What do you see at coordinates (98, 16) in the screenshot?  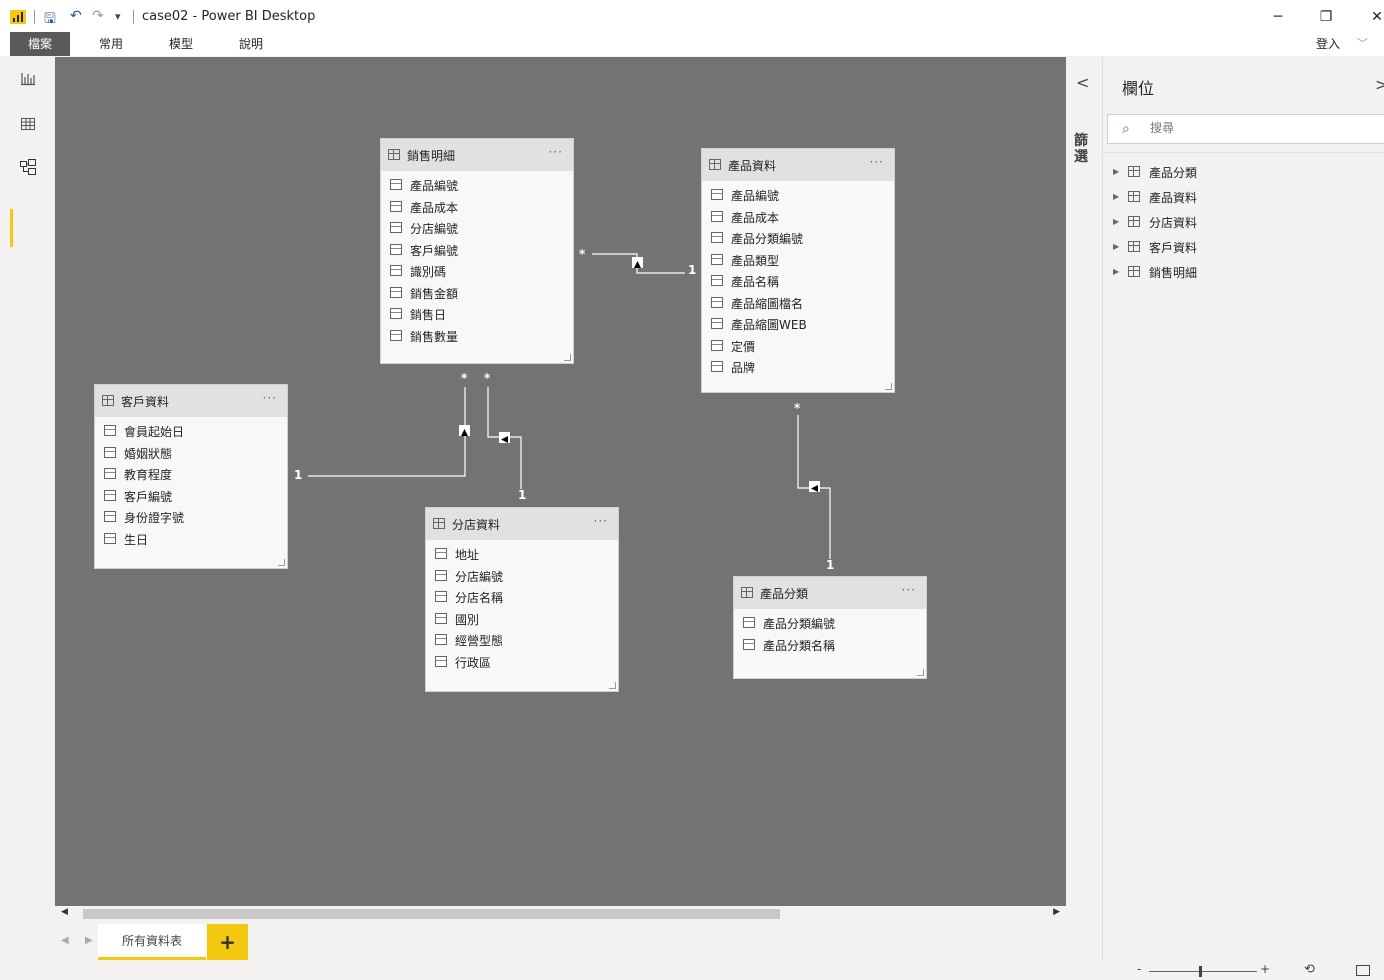 I see `redo-icon: ↷` at bounding box center [98, 16].